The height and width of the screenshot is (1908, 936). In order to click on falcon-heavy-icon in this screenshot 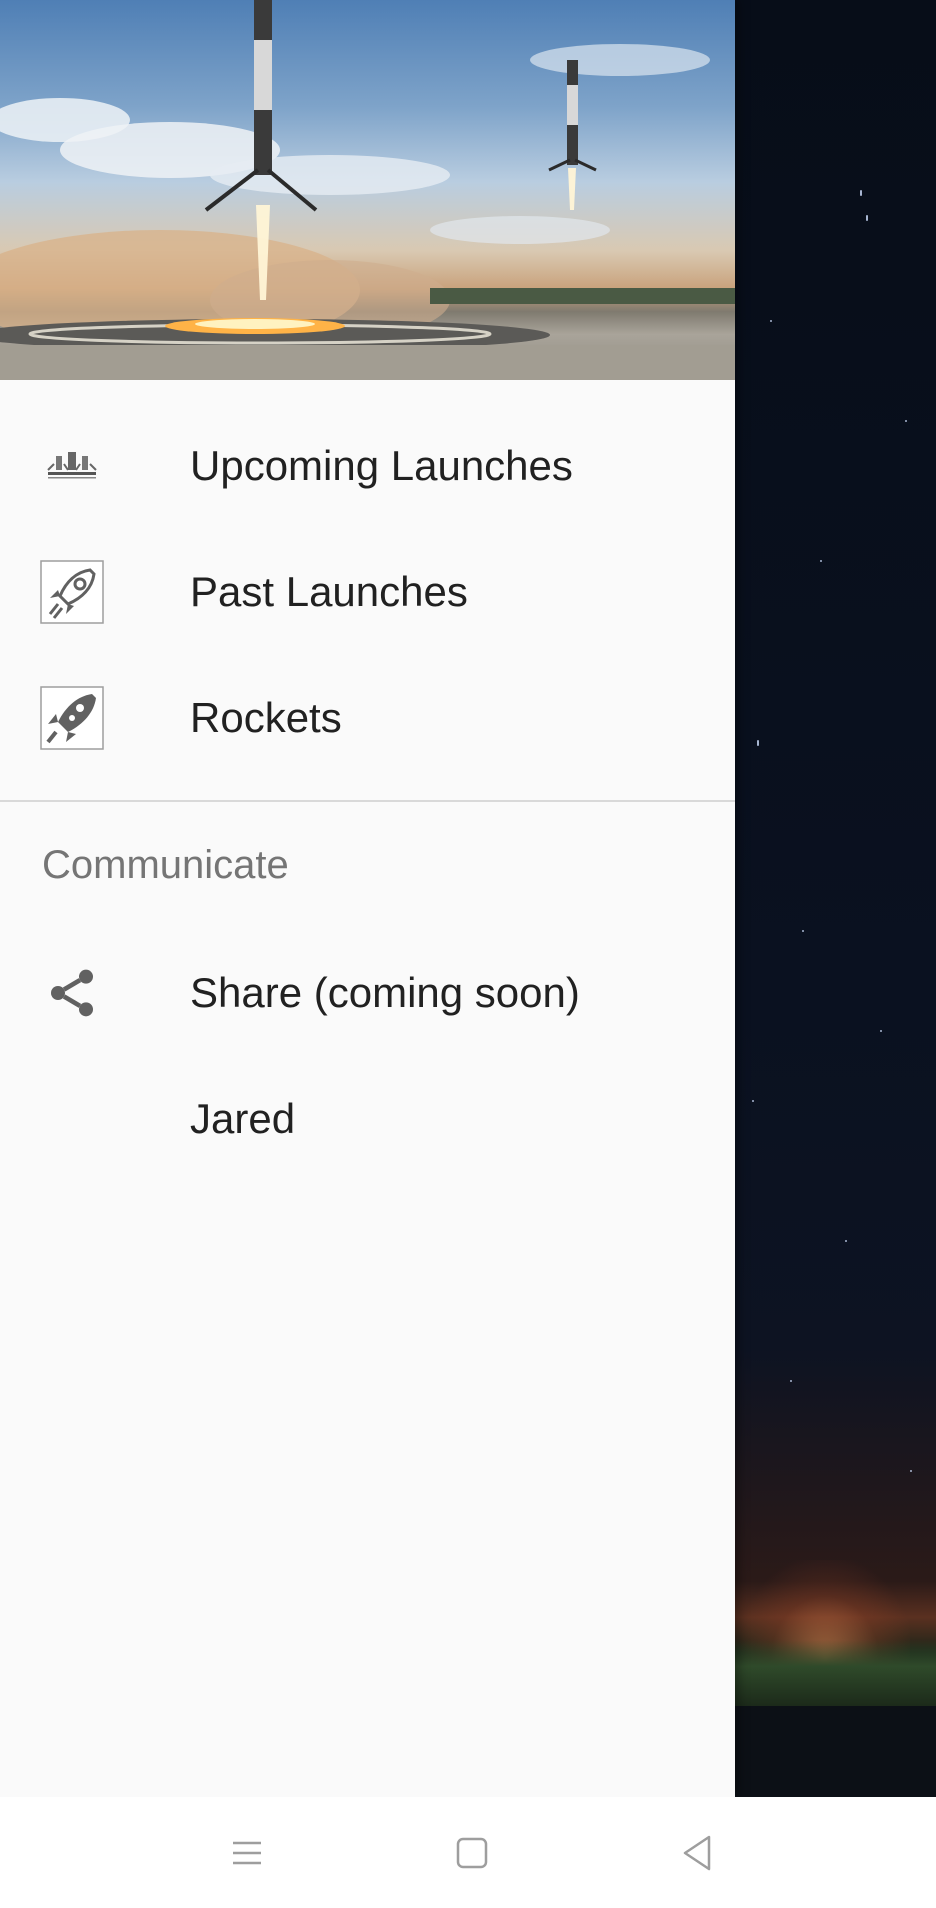, I will do `click(72, 466)`.